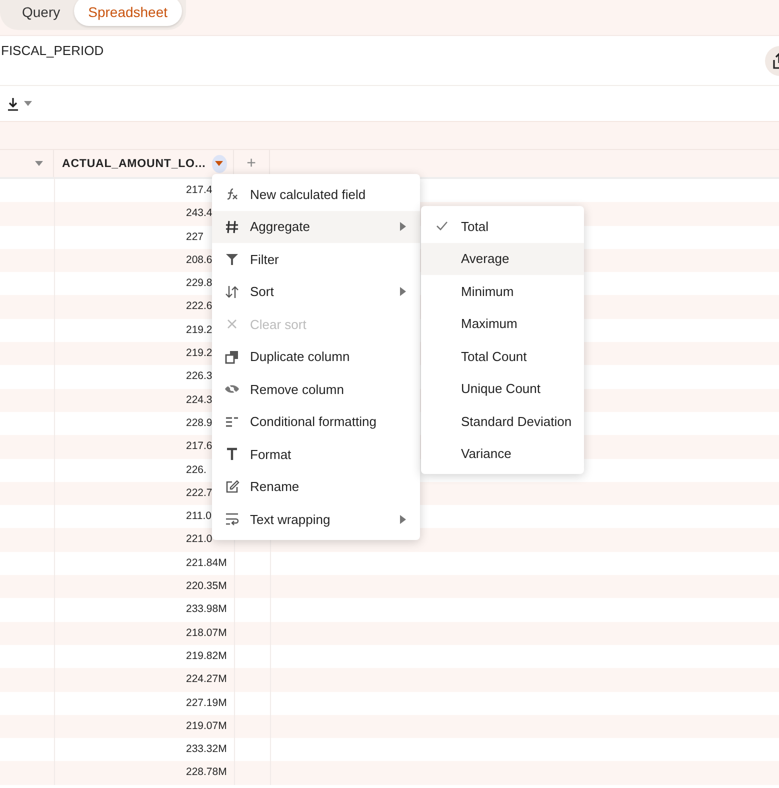 The width and height of the screenshot is (779, 788). Describe the element at coordinates (316, 259) in the screenshot. I see `menu-item: Filter` at that location.